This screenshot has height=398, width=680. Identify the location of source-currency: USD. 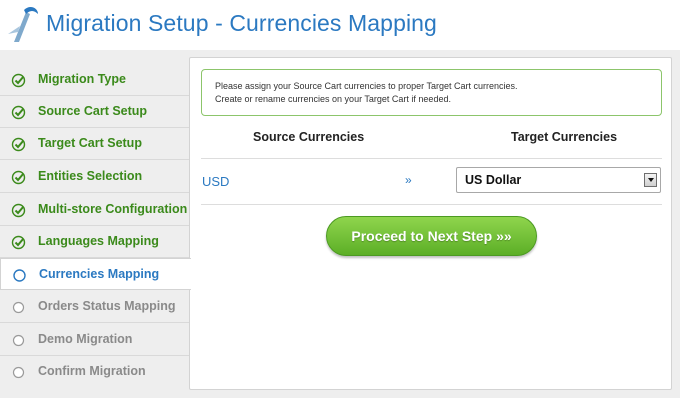
(216, 181).